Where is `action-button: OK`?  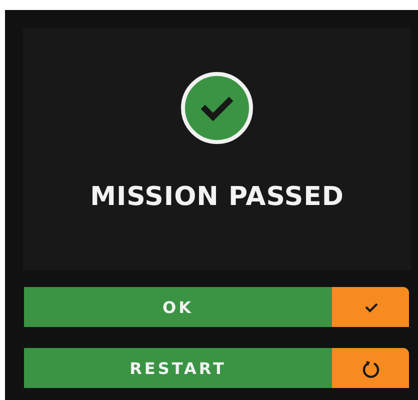 action-button: OK is located at coordinates (216, 307).